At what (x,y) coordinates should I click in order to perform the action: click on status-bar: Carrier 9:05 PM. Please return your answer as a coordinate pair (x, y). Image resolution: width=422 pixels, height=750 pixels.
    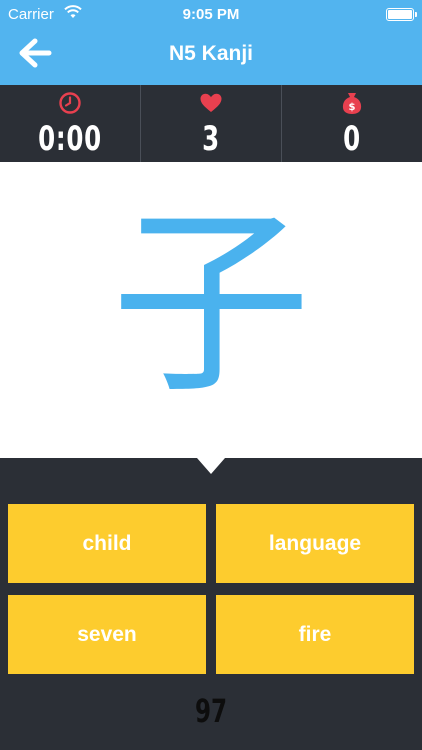
    Looking at the image, I should click on (211, 14).